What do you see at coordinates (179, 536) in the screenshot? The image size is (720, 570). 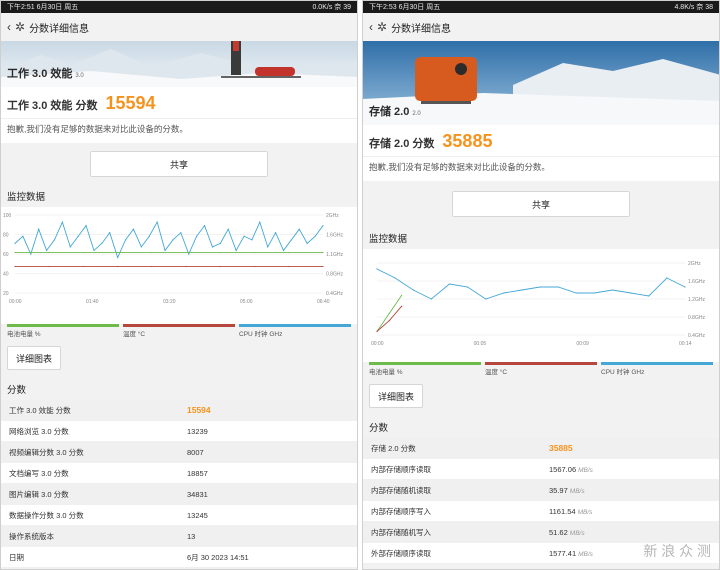 I see `table-row: 操作系统版本 13` at bounding box center [179, 536].